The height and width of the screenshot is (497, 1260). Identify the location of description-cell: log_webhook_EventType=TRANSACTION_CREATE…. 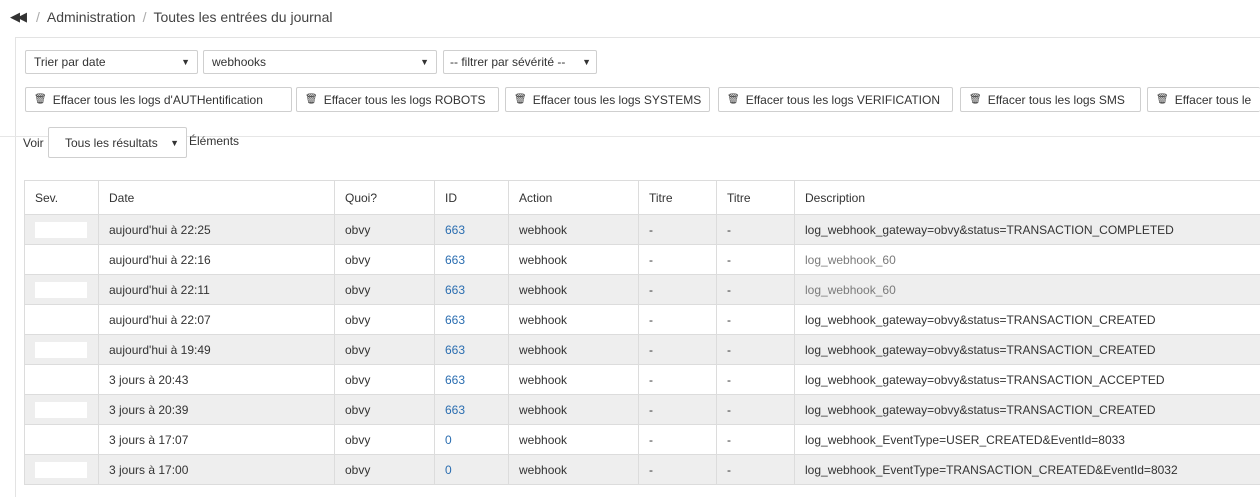
(1027, 470).